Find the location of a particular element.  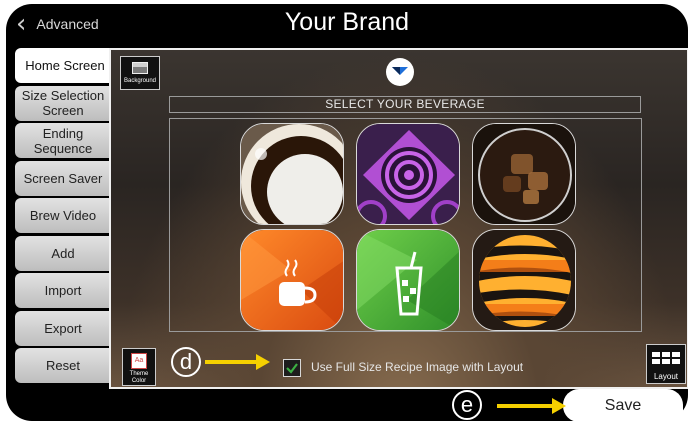

callout-d: d is located at coordinates (186, 362).